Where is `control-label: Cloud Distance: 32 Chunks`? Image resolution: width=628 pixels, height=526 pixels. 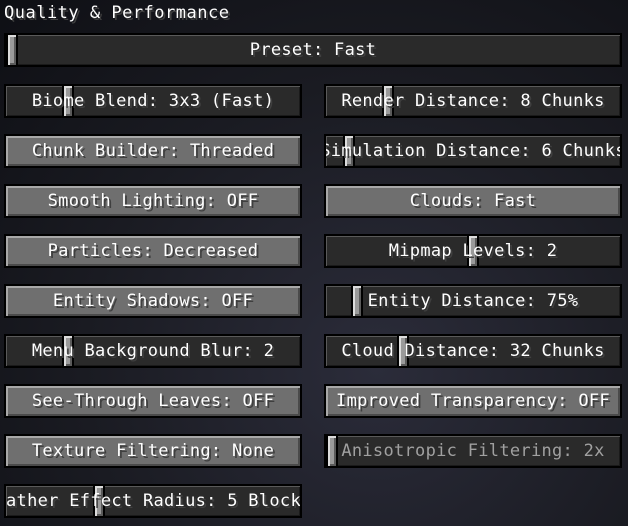
control-label: Cloud Distance: 32 Chunks is located at coordinates (473, 351).